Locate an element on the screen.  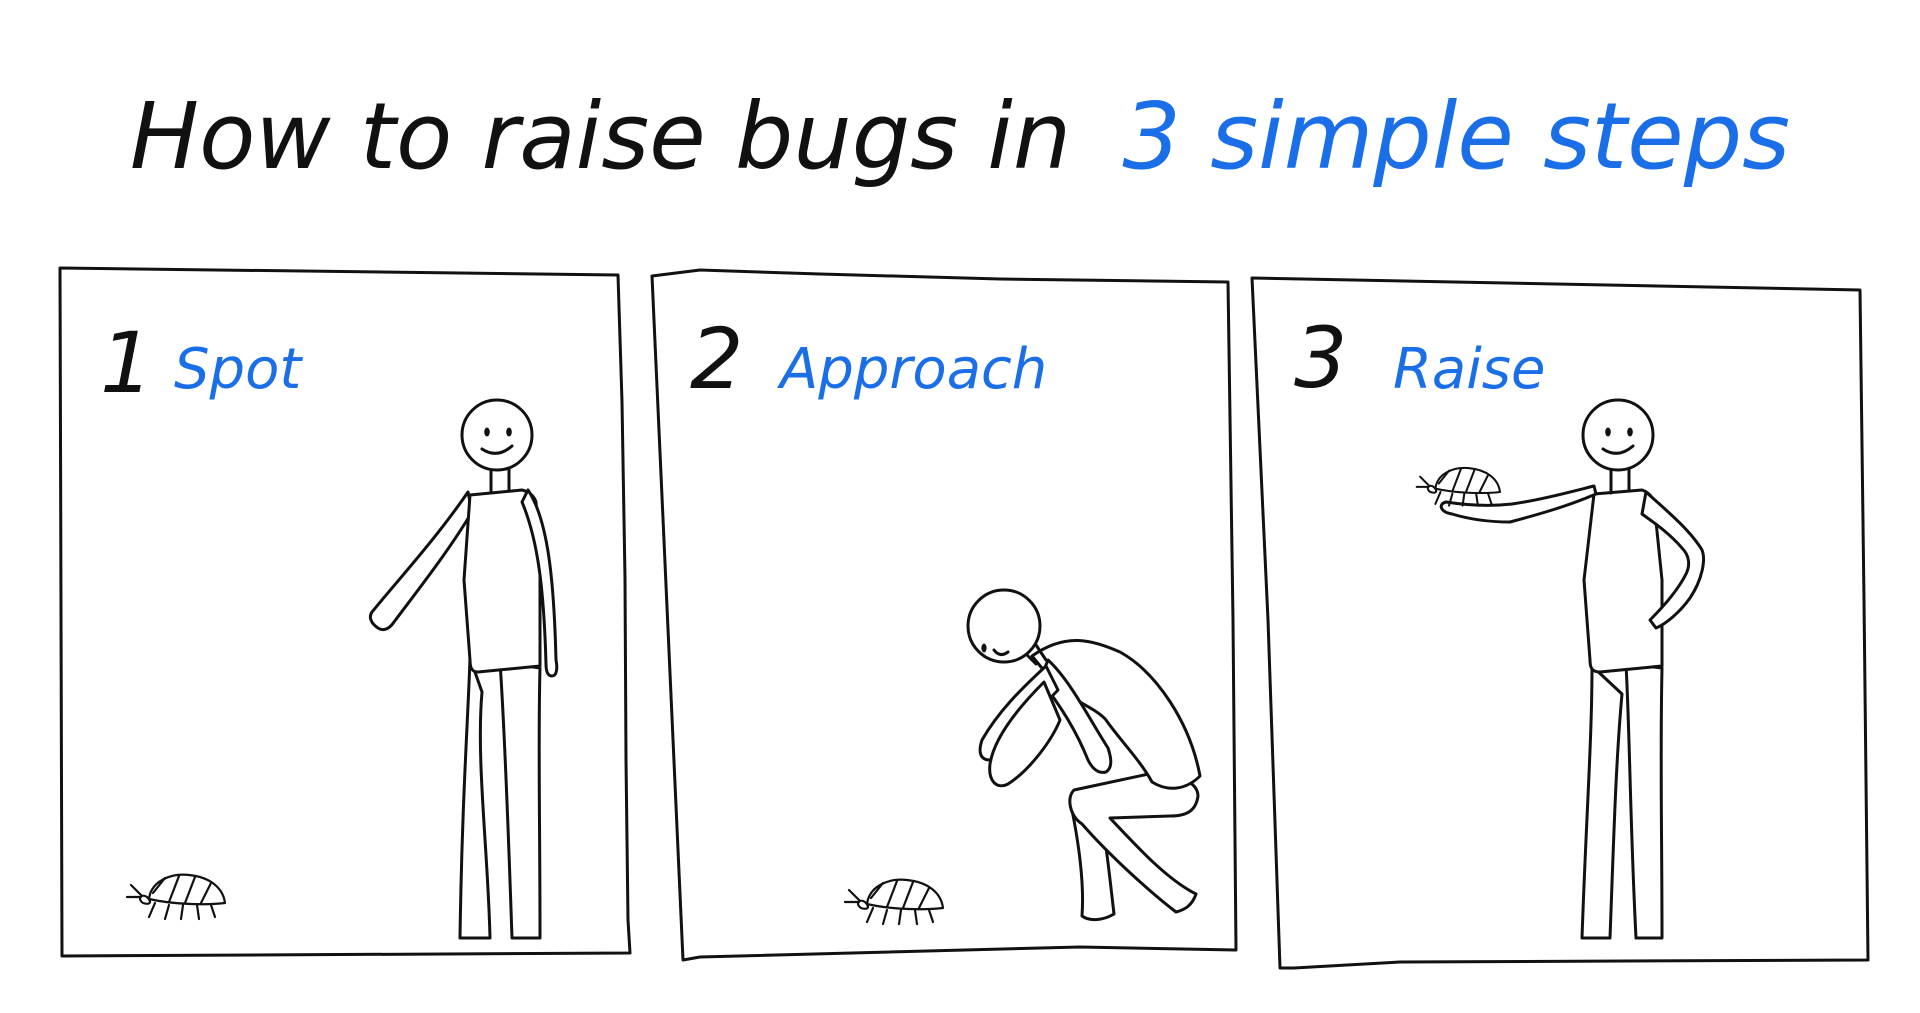
panel-1-number: 1 is located at coordinates (126, 363).